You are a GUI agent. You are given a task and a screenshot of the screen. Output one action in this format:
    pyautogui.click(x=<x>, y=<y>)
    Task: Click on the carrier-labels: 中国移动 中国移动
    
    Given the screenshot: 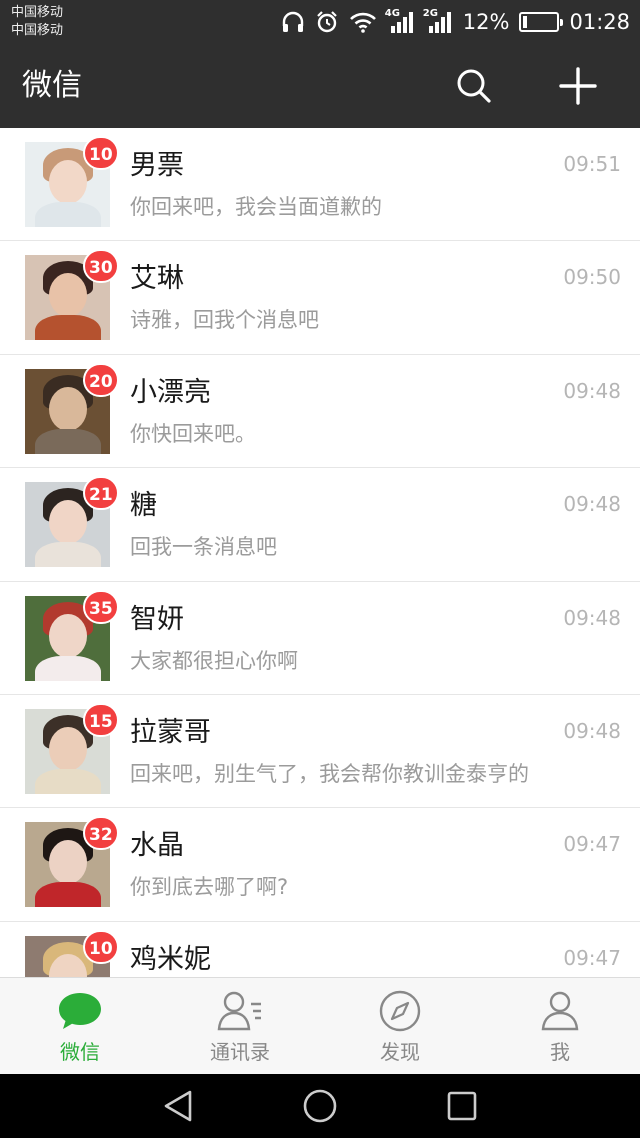 What is the action you would take?
    pyautogui.click(x=37, y=22)
    